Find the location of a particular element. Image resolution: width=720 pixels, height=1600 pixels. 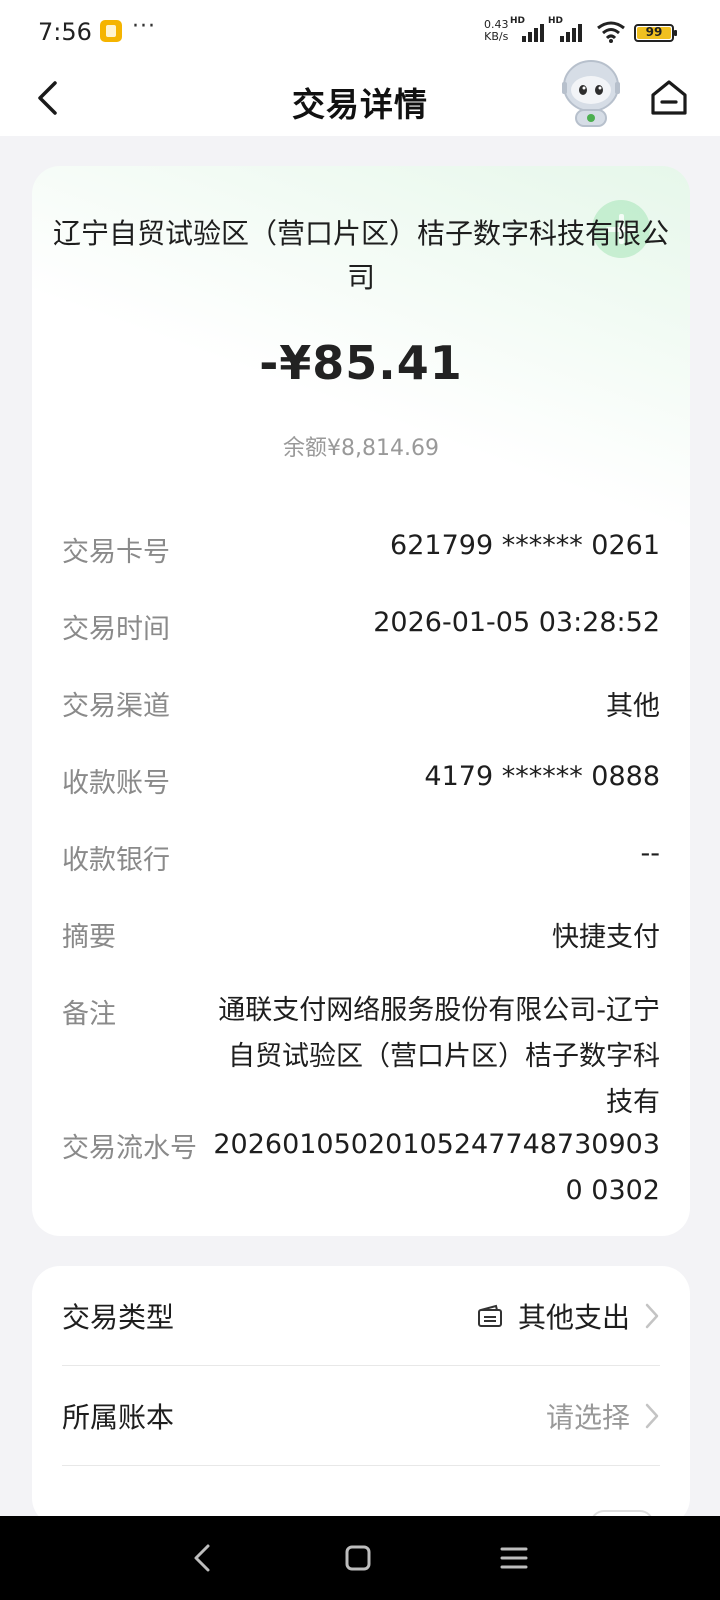

battery-level: 99 is located at coordinates (654, 32).